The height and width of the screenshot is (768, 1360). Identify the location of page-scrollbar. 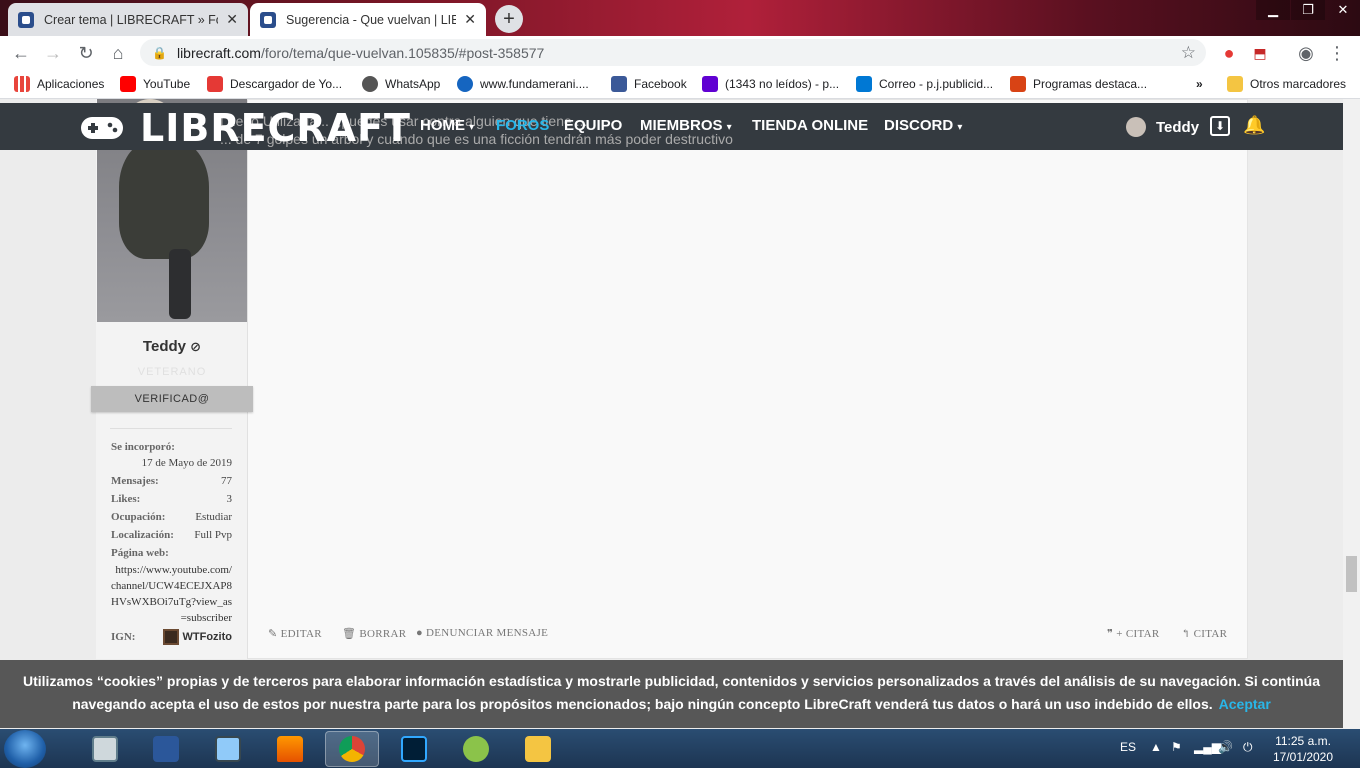
(1351, 414).